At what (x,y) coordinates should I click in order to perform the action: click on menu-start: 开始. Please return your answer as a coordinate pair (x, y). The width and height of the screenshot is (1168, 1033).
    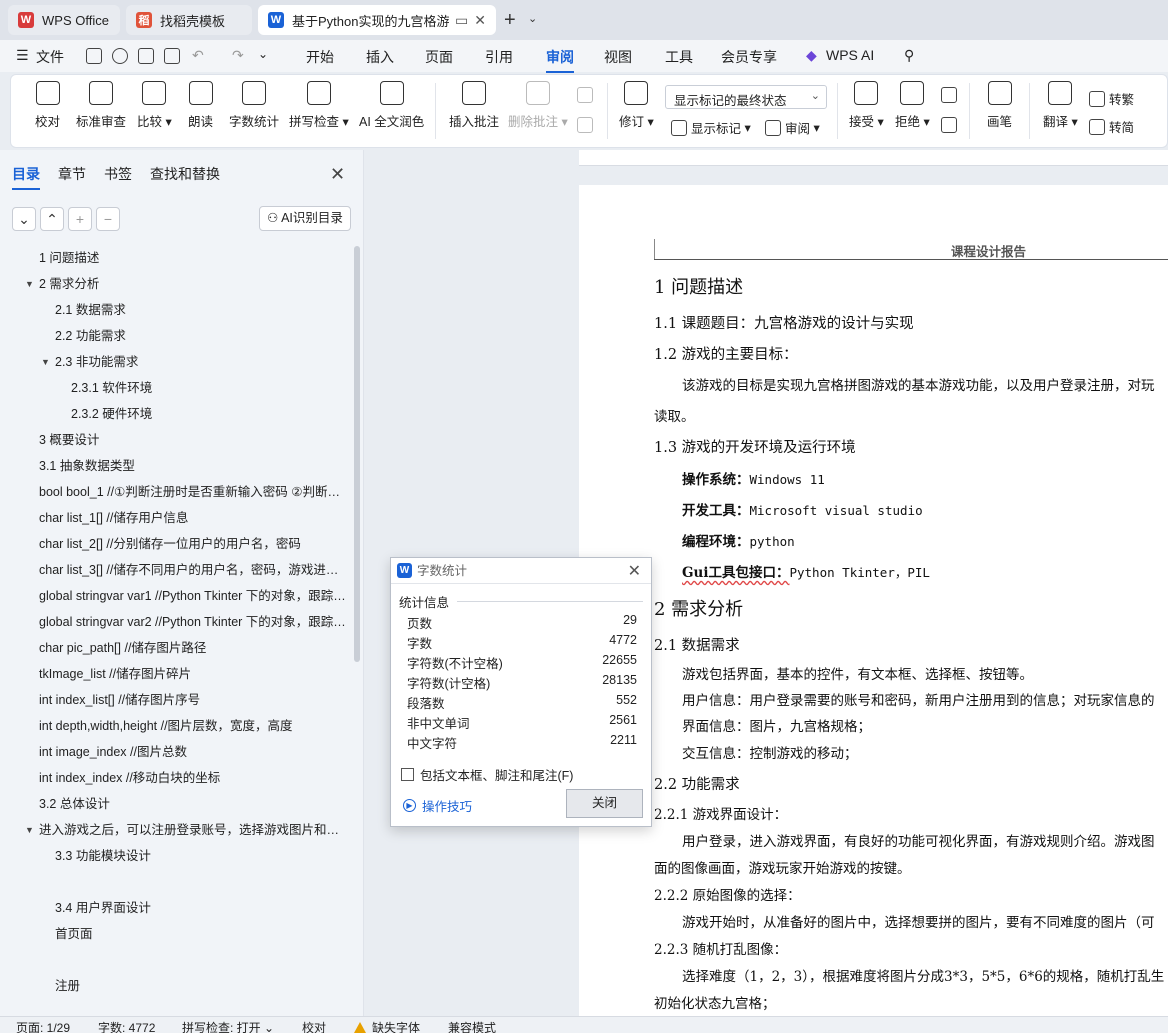
    Looking at the image, I should click on (320, 57).